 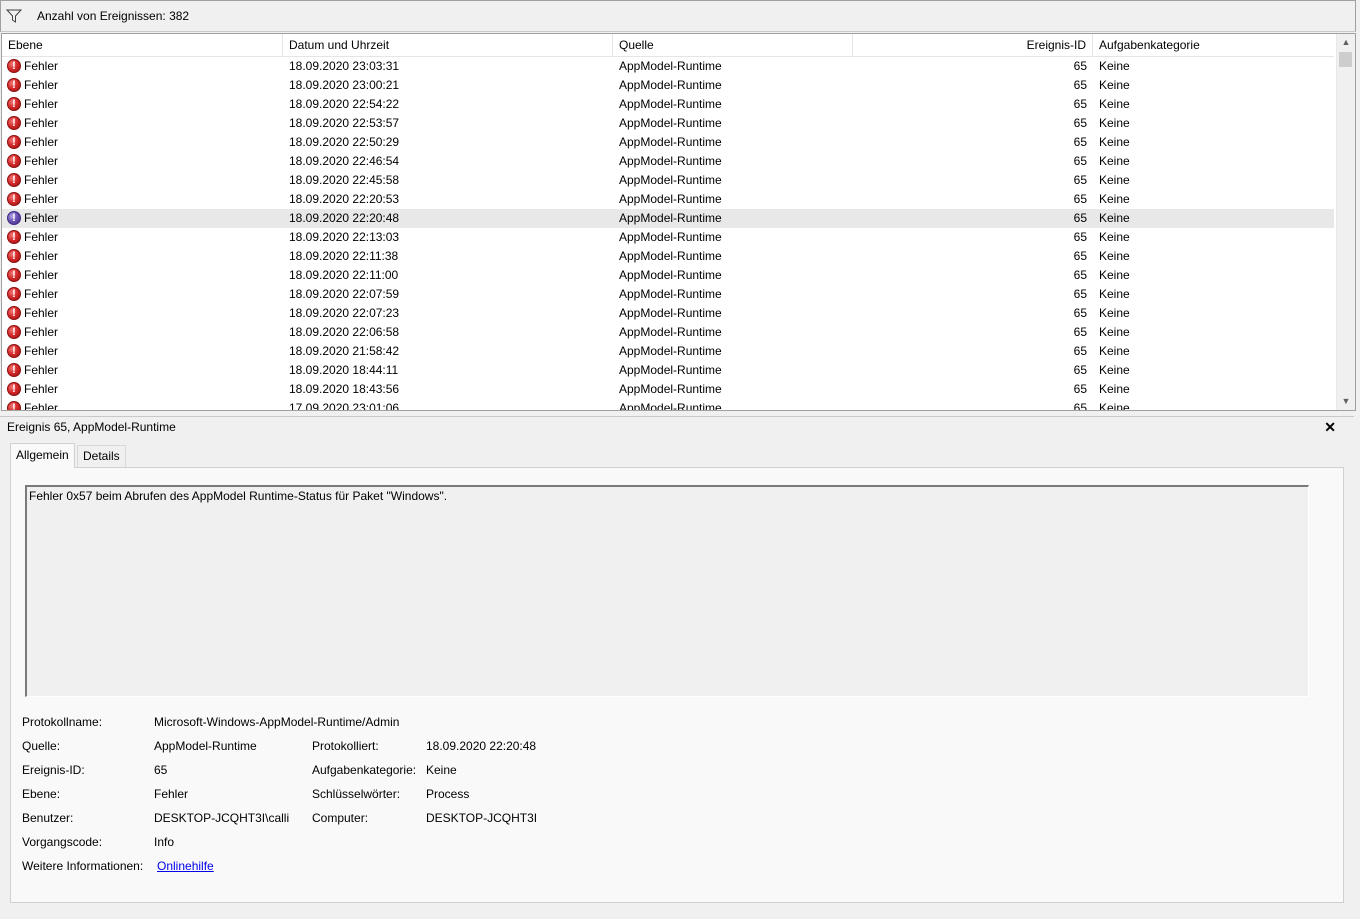 What do you see at coordinates (441, 770) in the screenshot?
I see `value-aufgabenkategorie: Keine` at bounding box center [441, 770].